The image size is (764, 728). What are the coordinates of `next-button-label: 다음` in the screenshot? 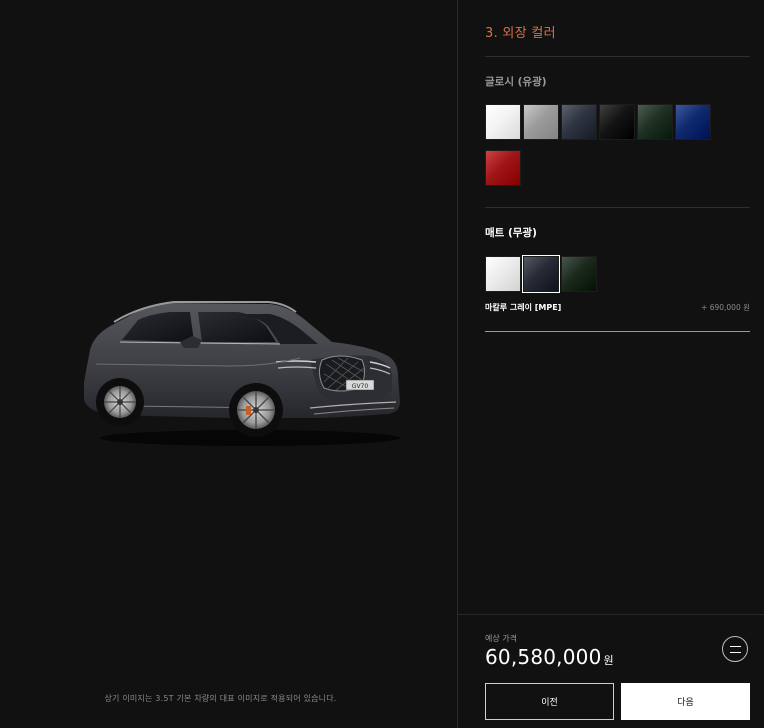 It's located at (685, 703).